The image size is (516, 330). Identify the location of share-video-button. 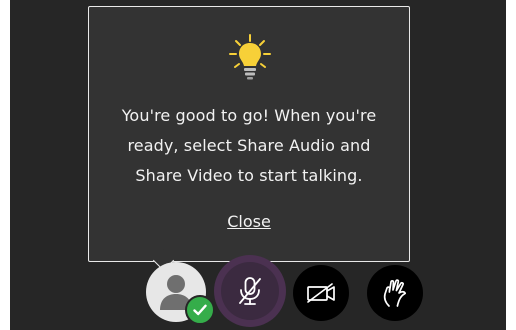
(321, 293).